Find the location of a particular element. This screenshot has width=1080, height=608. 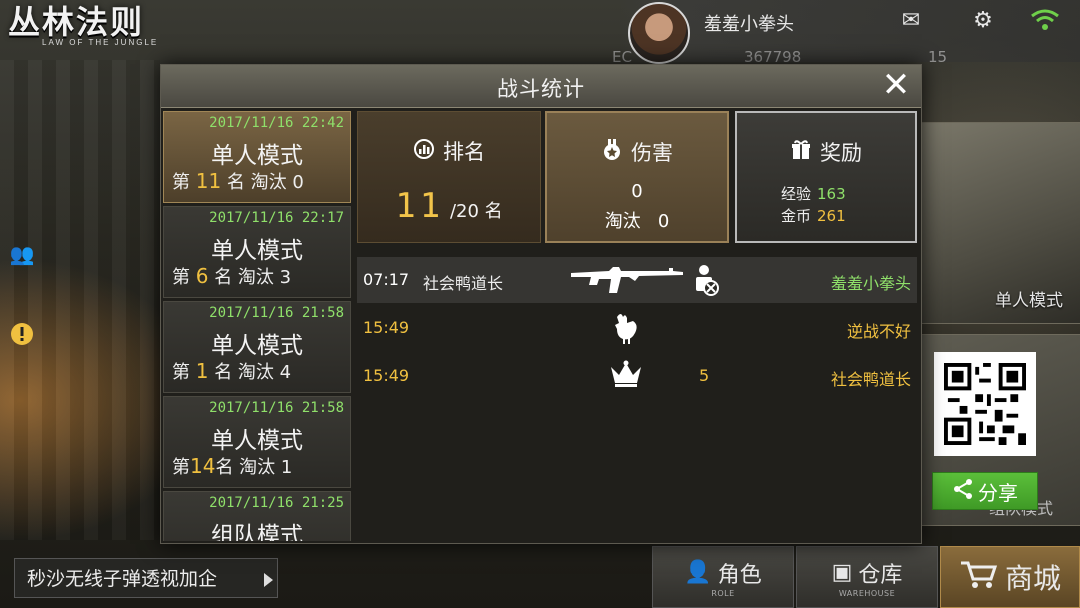

role-sublabel: ROLE is located at coordinates (723, 593).